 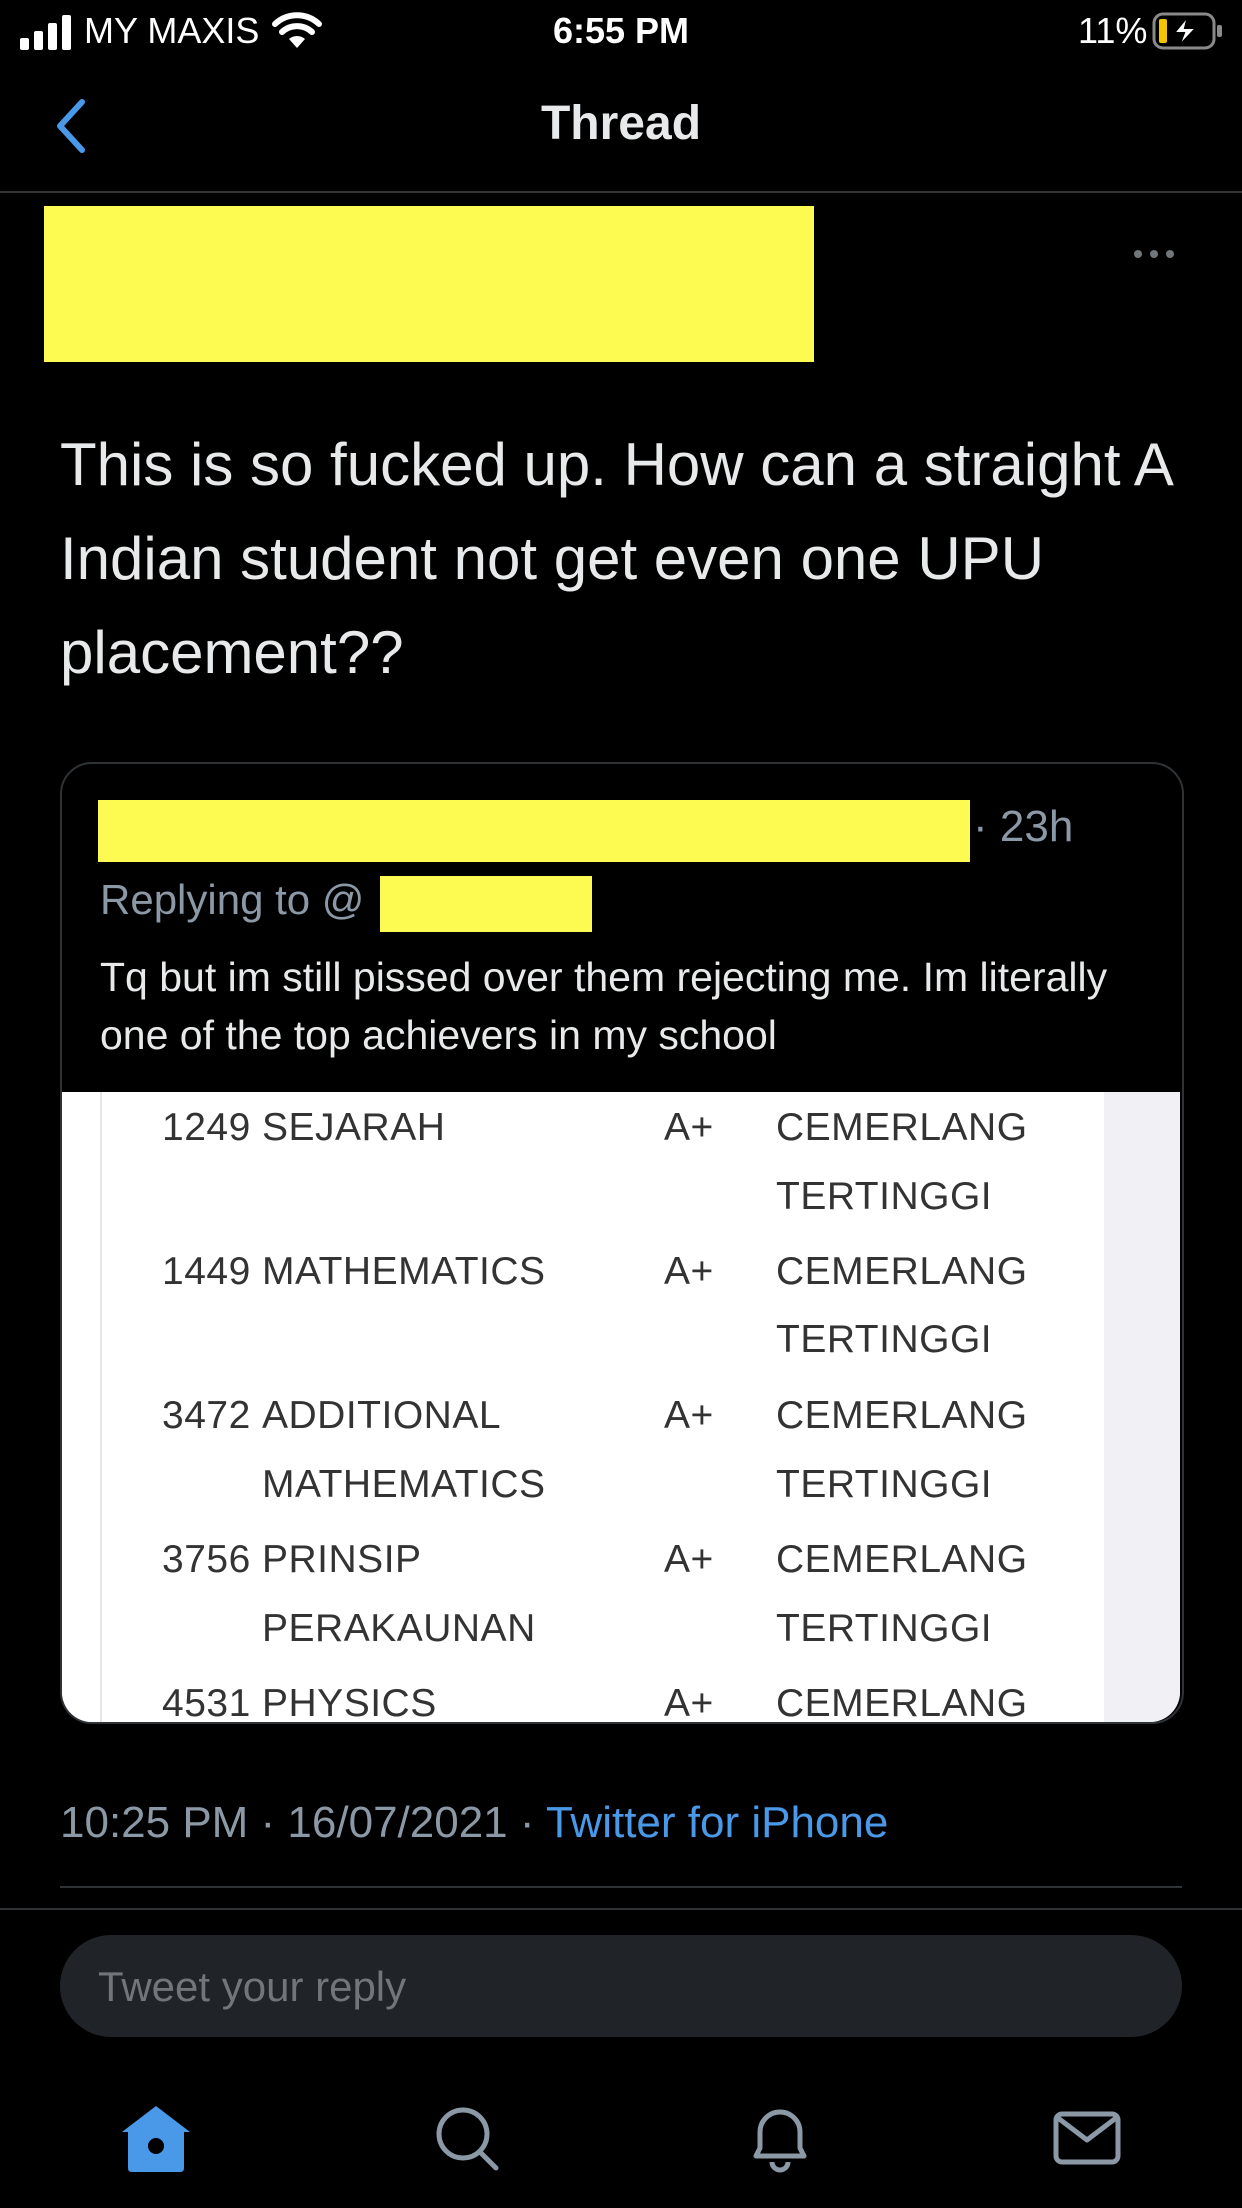 I want to click on tweet-timestamp: 10:25 PM · 16/07/2021 ·, so click(x=303, y=1822).